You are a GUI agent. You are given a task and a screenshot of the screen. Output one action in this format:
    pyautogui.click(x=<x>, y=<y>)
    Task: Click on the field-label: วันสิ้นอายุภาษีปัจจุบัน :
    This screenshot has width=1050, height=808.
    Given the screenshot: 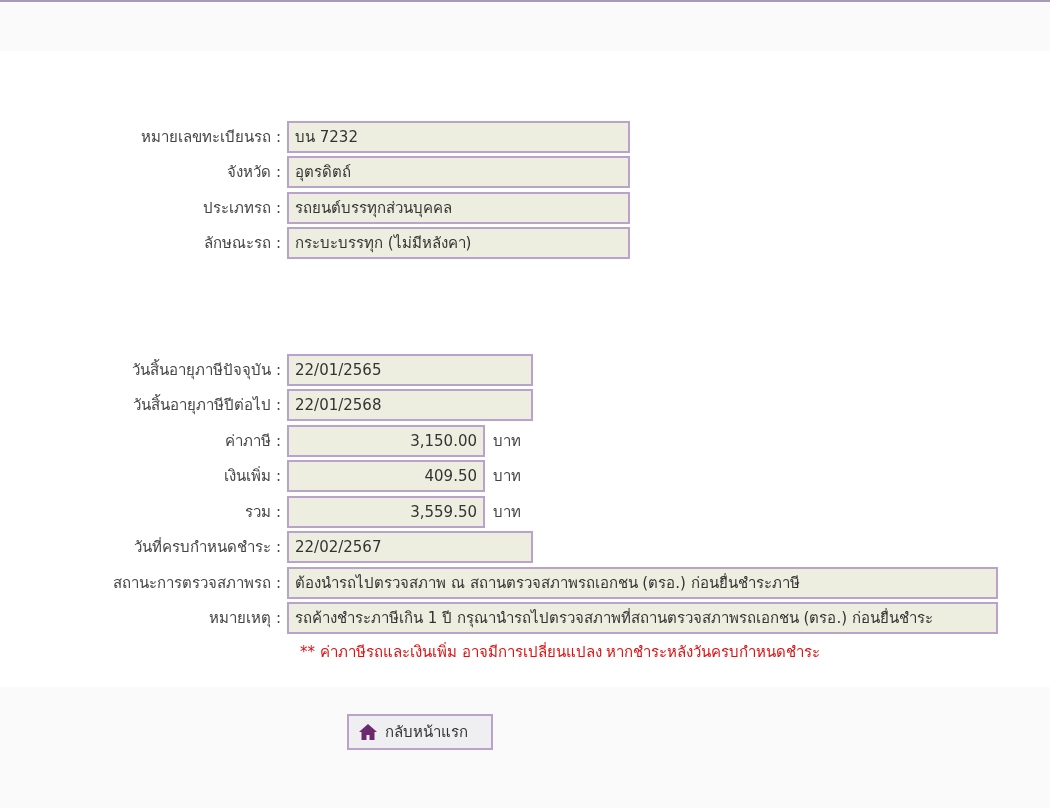 What is the action you would take?
    pyautogui.click(x=206, y=370)
    